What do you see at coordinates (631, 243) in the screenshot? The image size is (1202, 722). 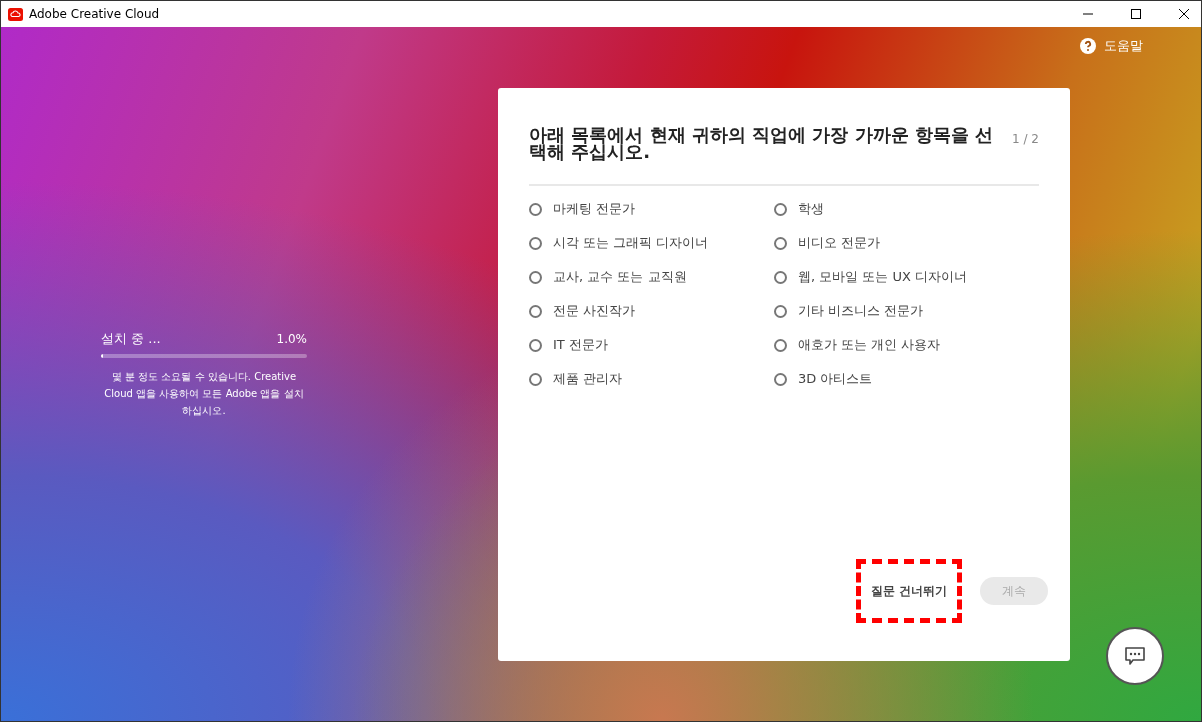 I see `option-label: 시각 또는 그래픽 디자이너` at bounding box center [631, 243].